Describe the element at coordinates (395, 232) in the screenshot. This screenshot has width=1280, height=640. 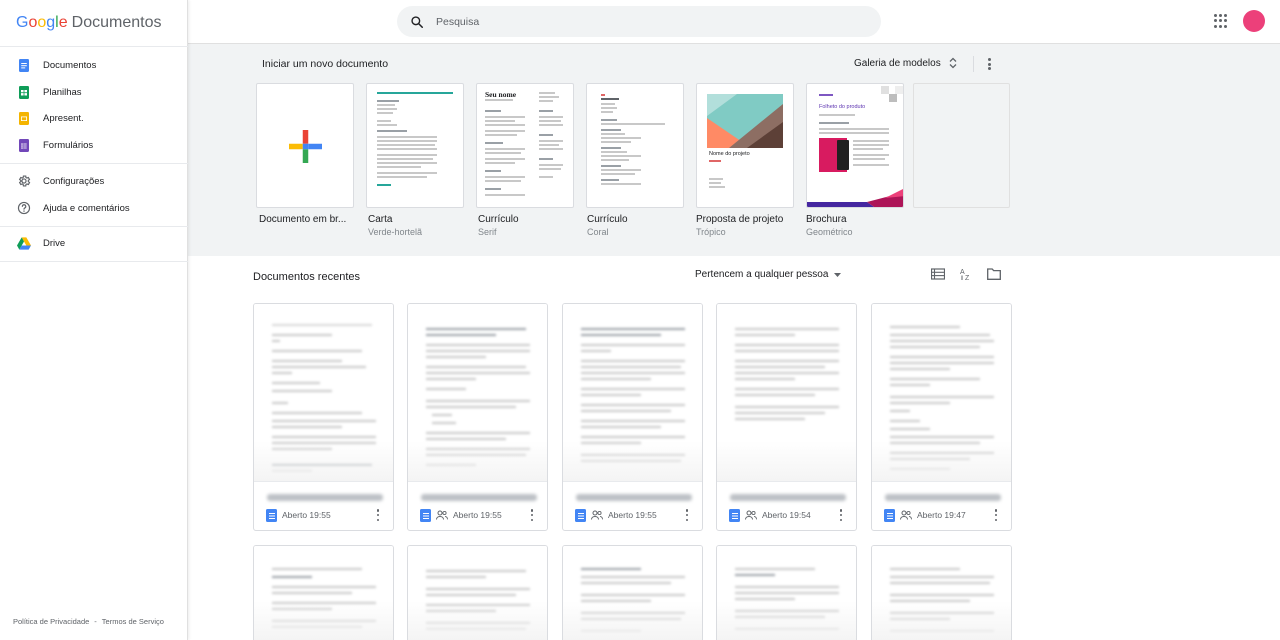
I see `template-subtitle: Verde-hortelã` at that location.